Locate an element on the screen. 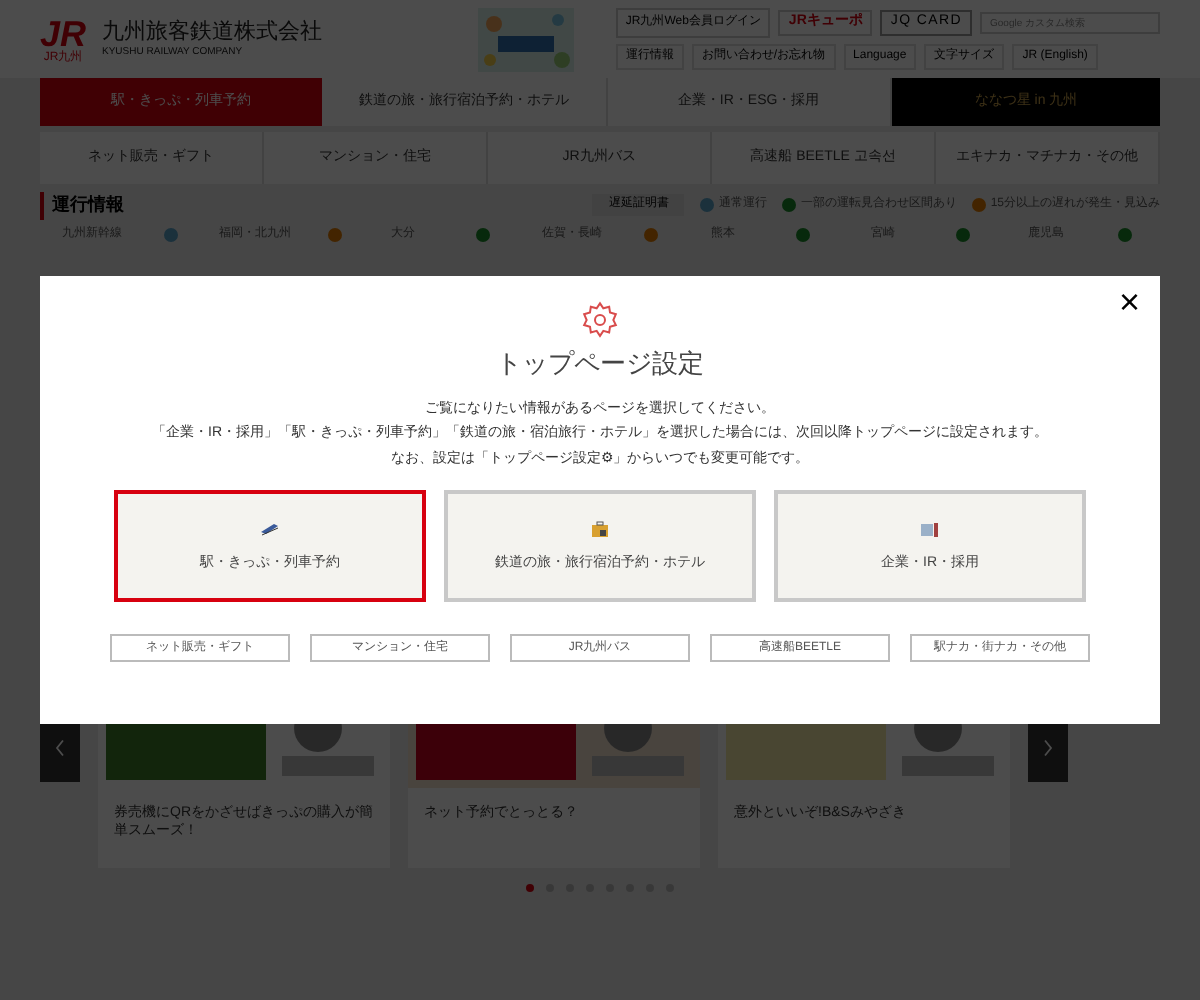 This screenshot has height=1000, width=1200. close-button: × is located at coordinates (1129, 302).